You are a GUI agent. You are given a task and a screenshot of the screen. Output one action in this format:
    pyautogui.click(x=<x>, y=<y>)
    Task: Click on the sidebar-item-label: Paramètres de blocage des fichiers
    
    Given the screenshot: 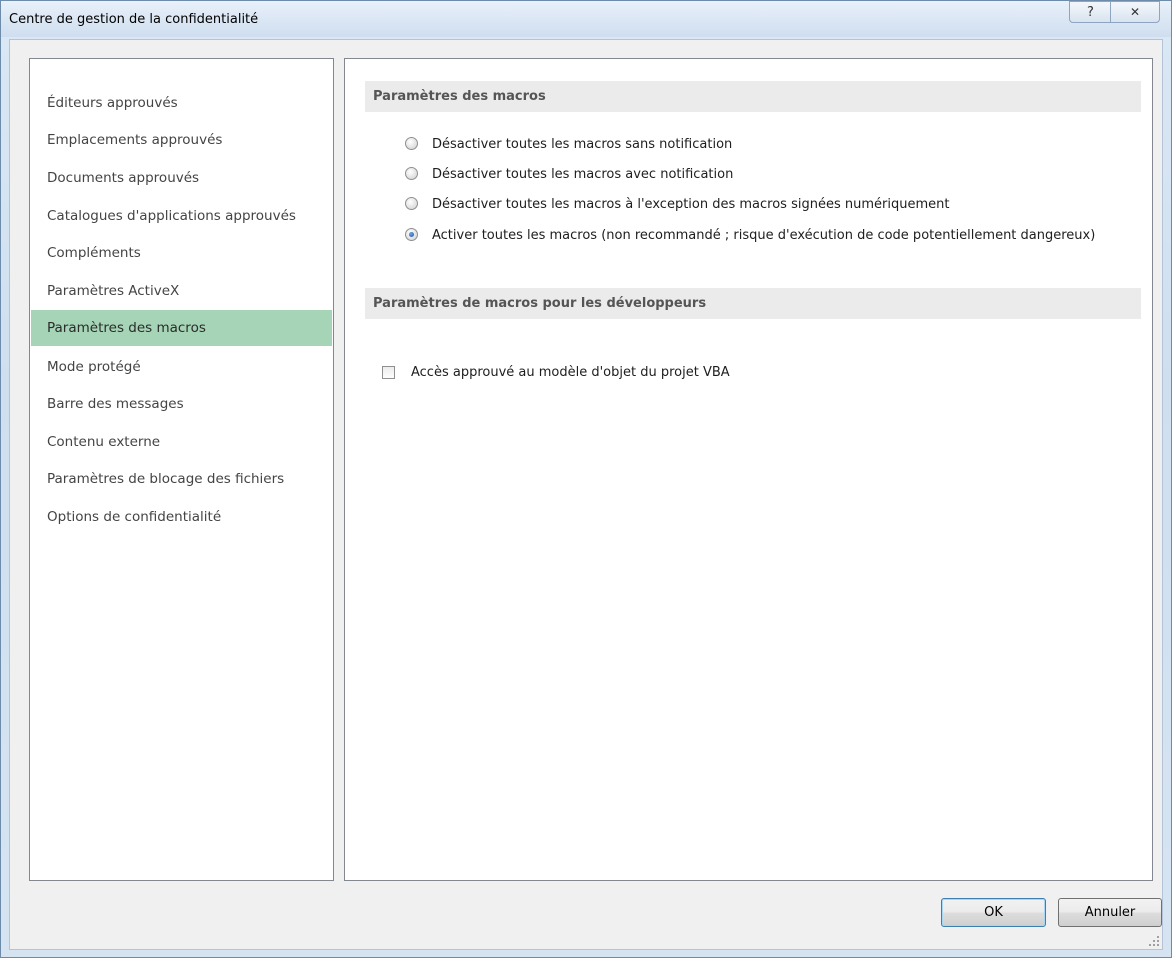 What is the action you would take?
    pyautogui.click(x=166, y=479)
    